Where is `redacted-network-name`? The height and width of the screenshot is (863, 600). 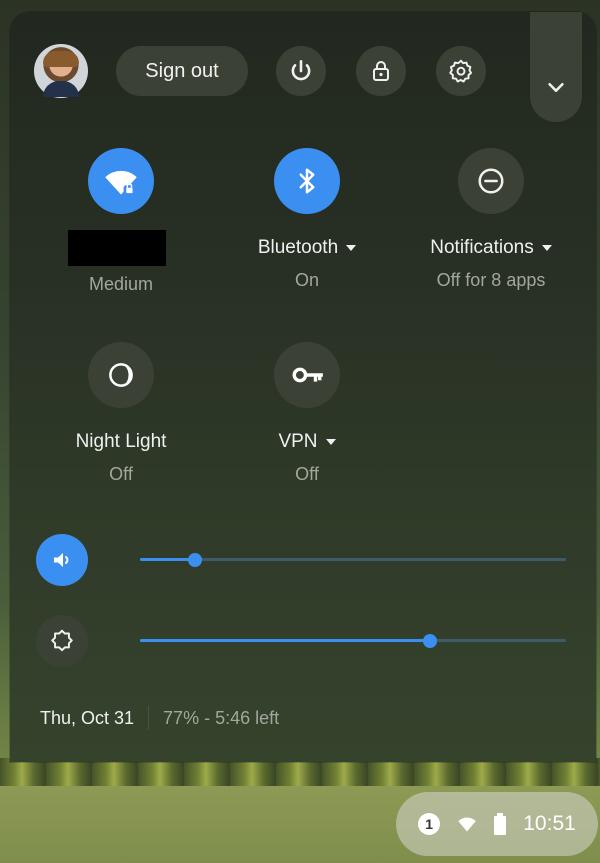
redacted-network-name is located at coordinates (117, 248).